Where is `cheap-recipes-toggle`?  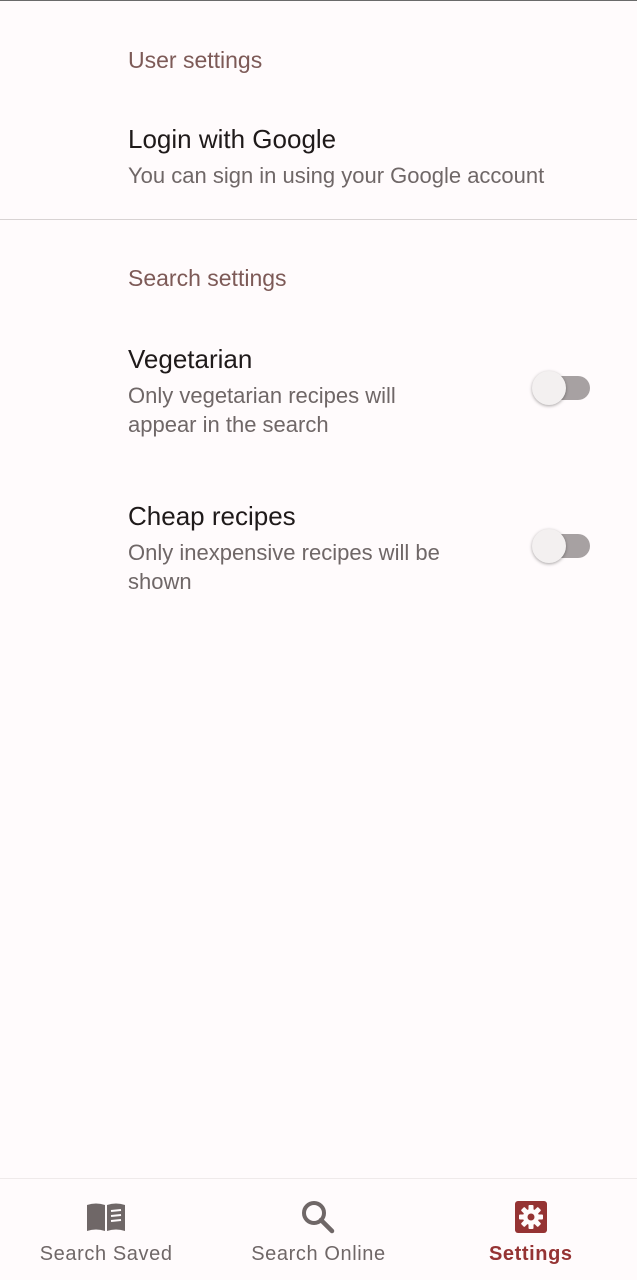 cheap-recipes-toggle is located at coordinates (561, 546).